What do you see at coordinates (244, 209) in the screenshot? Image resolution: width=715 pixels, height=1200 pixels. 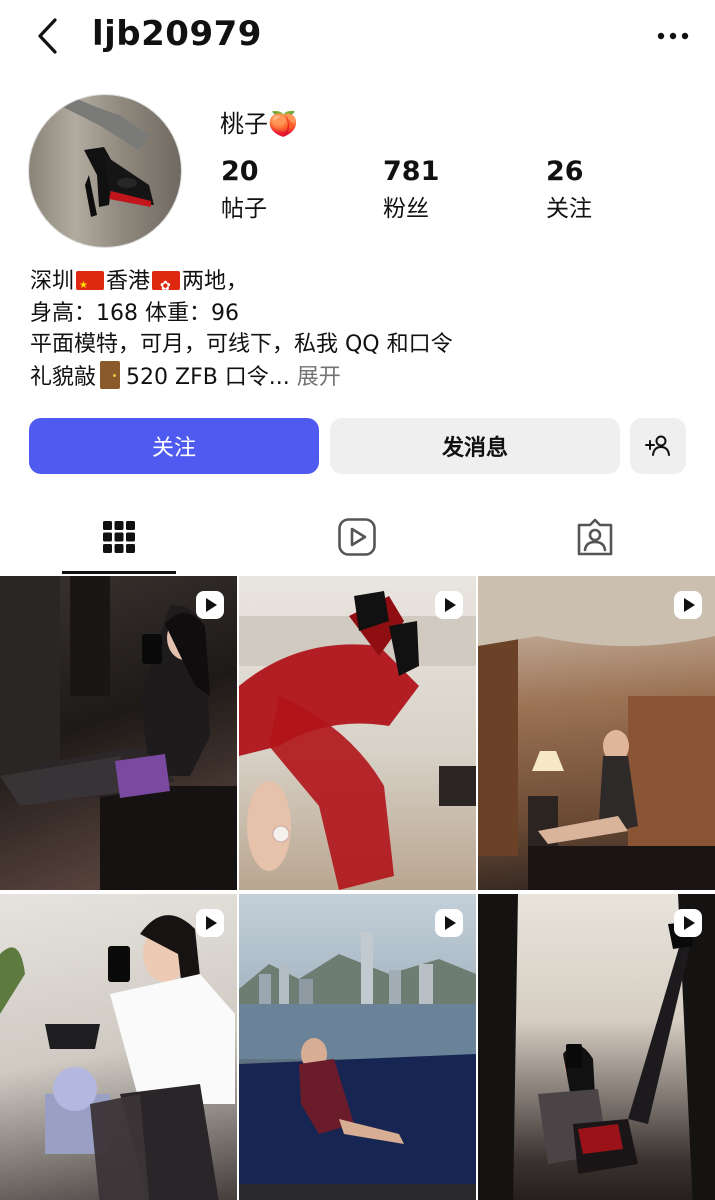 I see `stat-posts-label: 帖子` at bounding box center [244, 209].